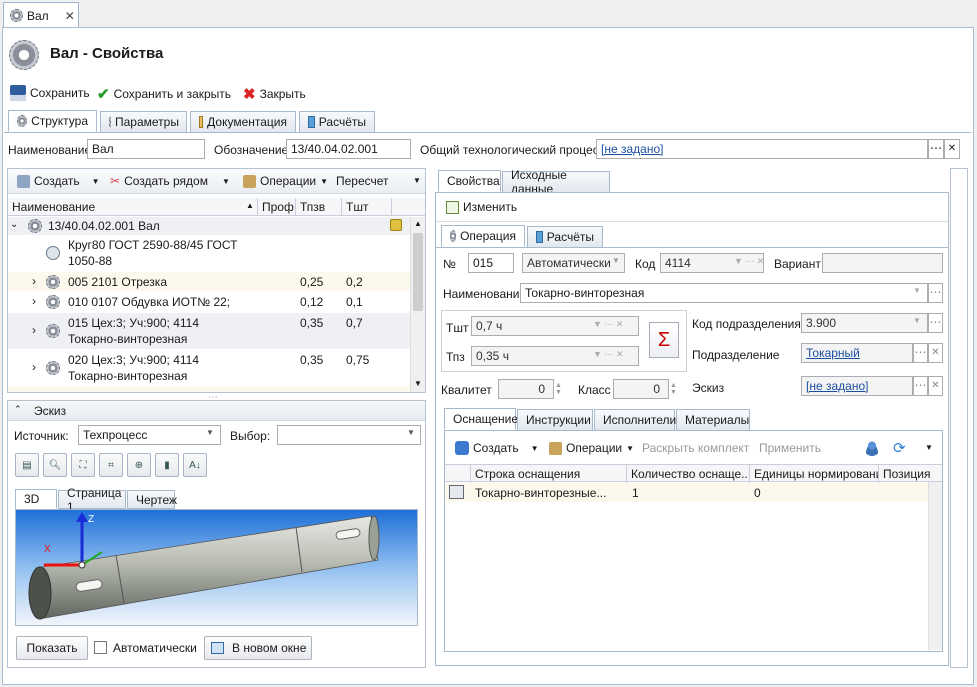  I want to click on equip-scrollbar, so click(935, 566).